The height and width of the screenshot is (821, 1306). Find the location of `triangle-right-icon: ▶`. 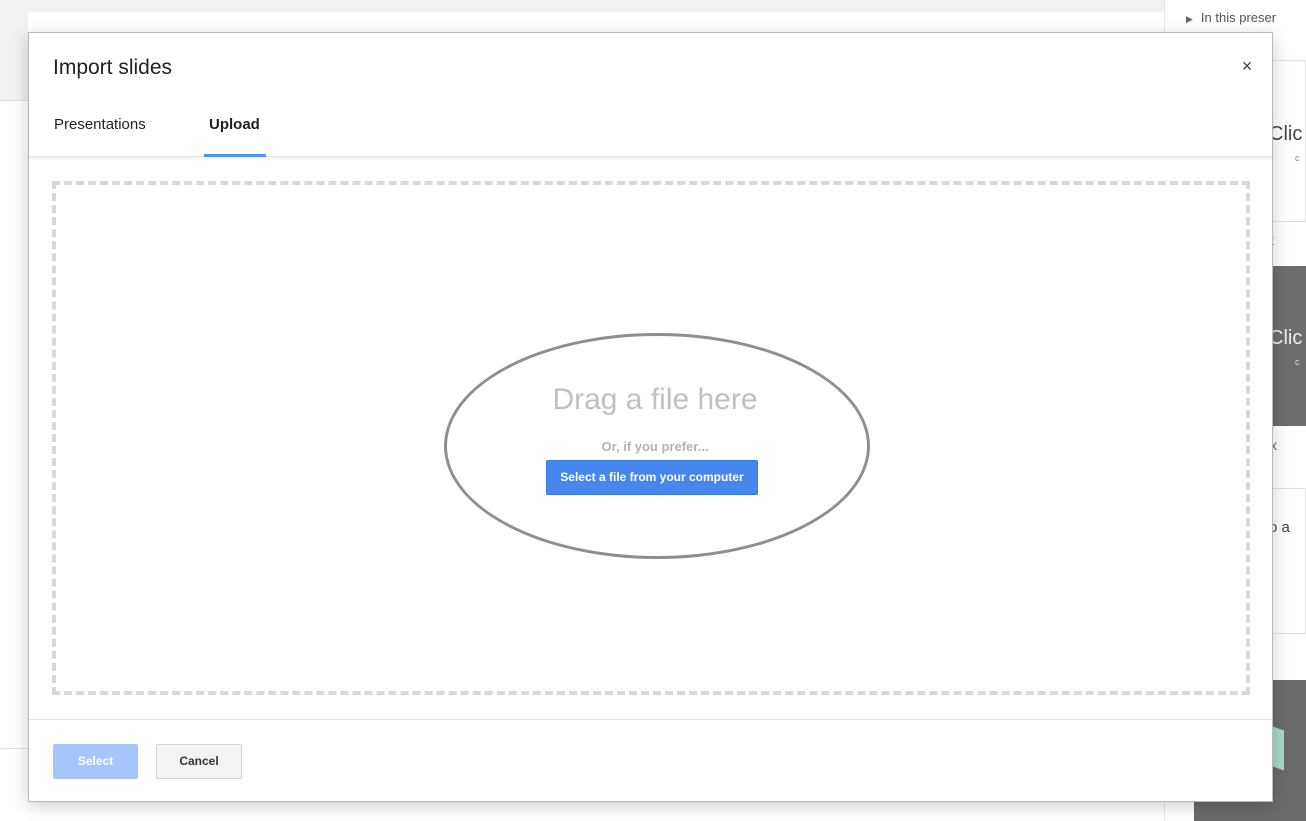

triangle-right-icon: ▶ is located at coordinates (1189, 19).